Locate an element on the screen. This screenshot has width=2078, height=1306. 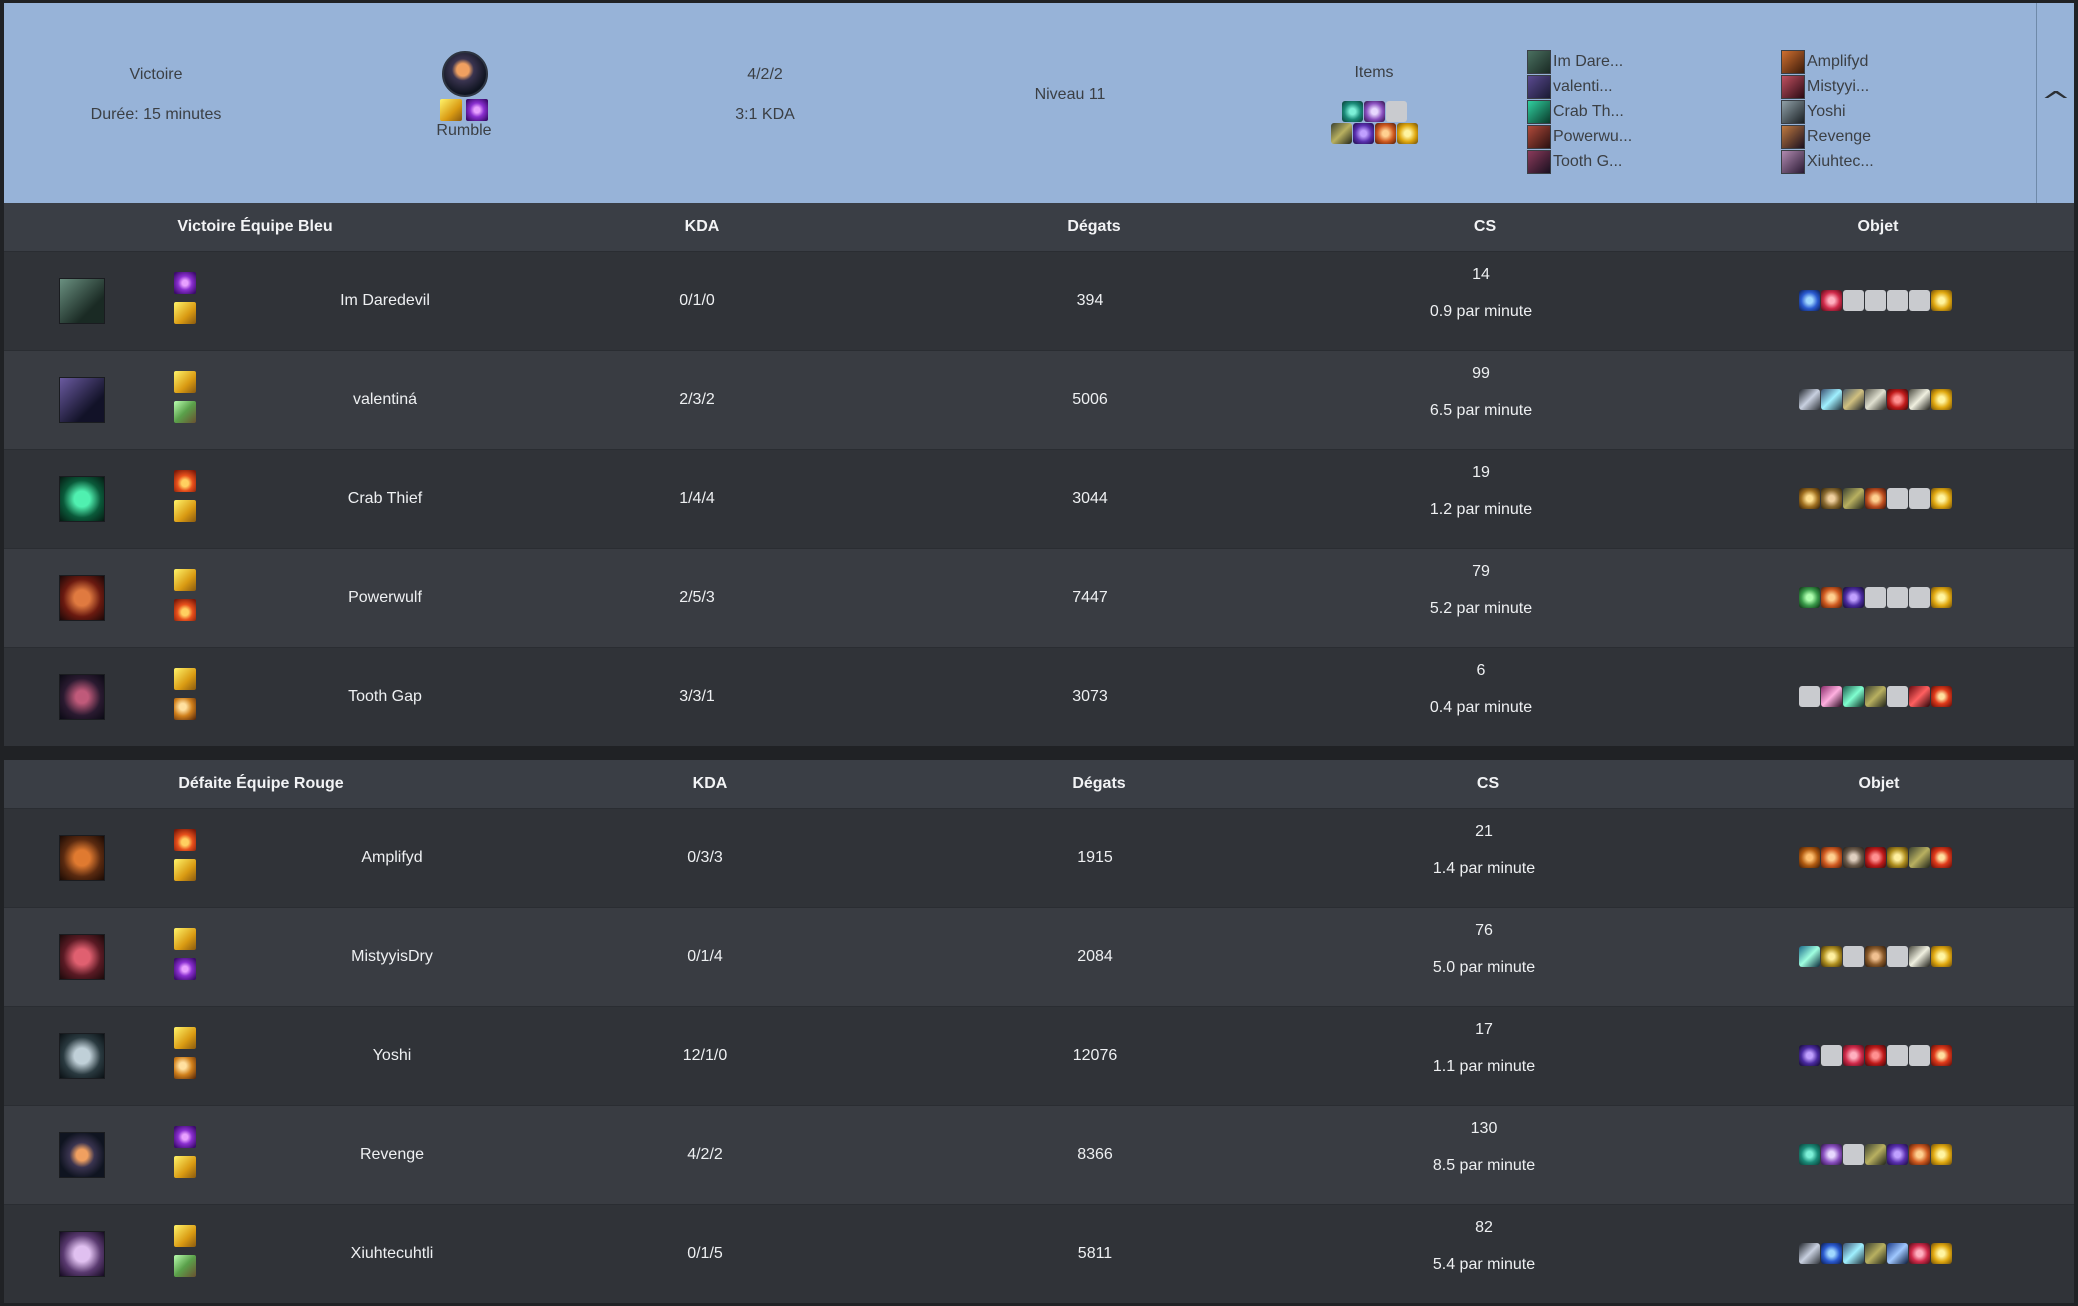
gold-shield-item-icon is located at coordinates (1809, 498).